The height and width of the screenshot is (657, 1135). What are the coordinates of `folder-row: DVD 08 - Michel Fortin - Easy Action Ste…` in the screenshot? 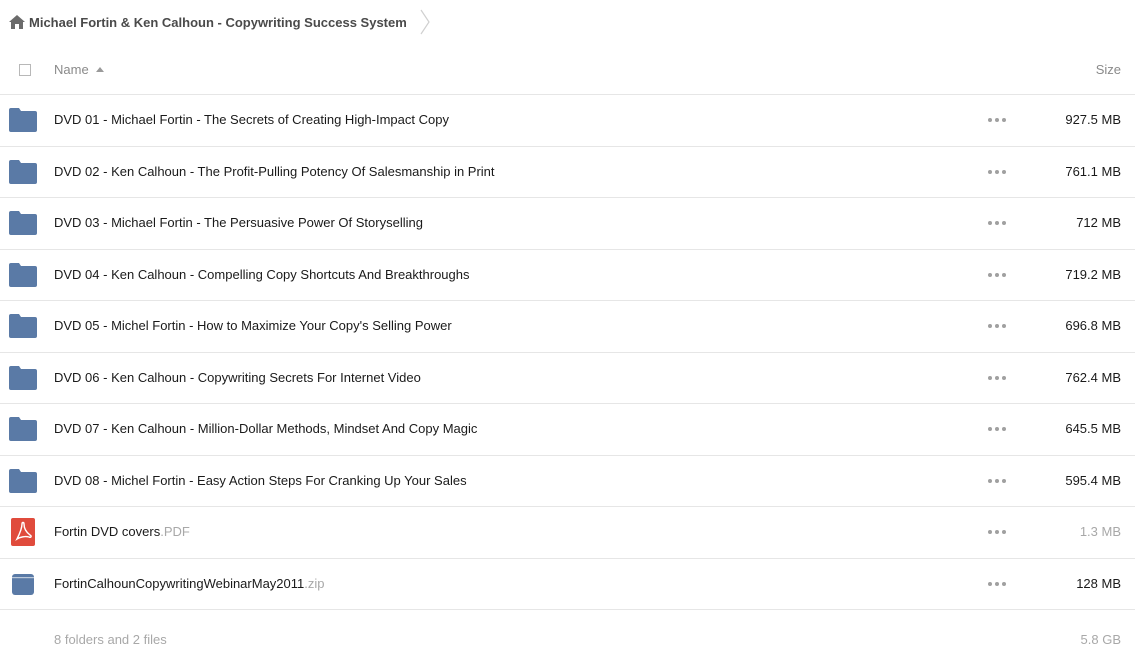 It's located at (567, 481).